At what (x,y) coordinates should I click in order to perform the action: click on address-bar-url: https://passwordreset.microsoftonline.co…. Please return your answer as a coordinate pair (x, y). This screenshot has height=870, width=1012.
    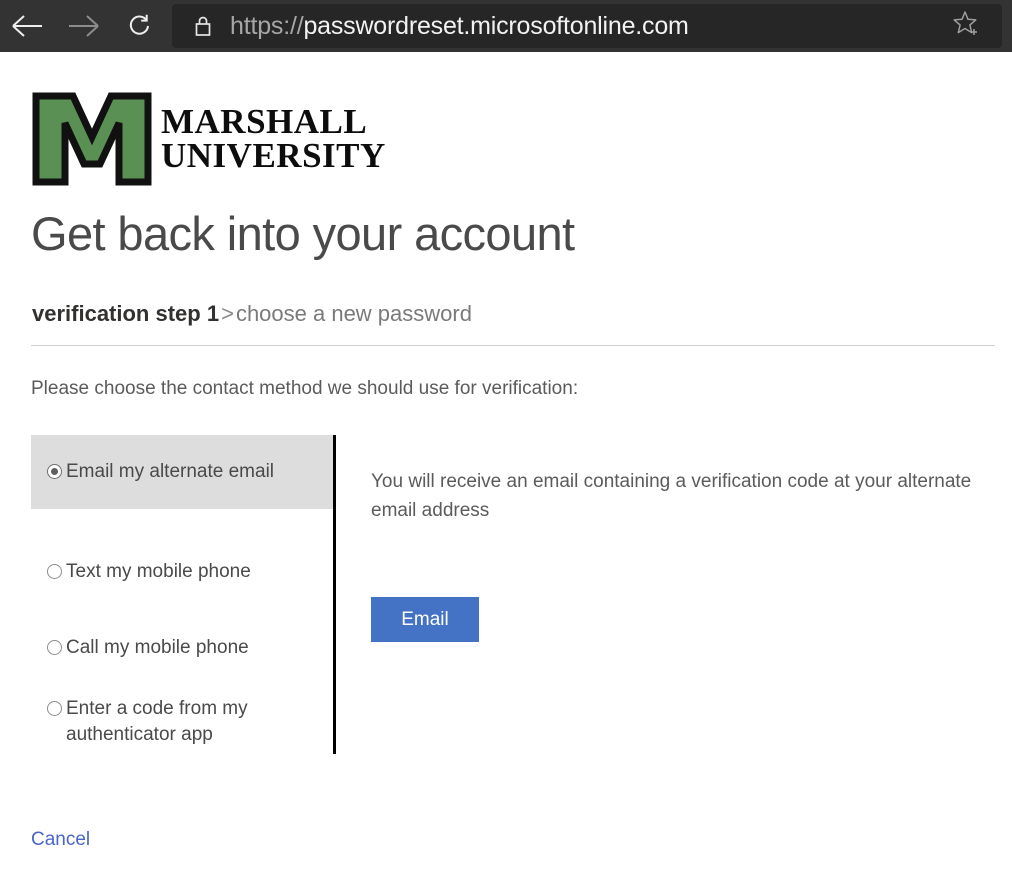
    Looking at the image, I should click on (584, 26).